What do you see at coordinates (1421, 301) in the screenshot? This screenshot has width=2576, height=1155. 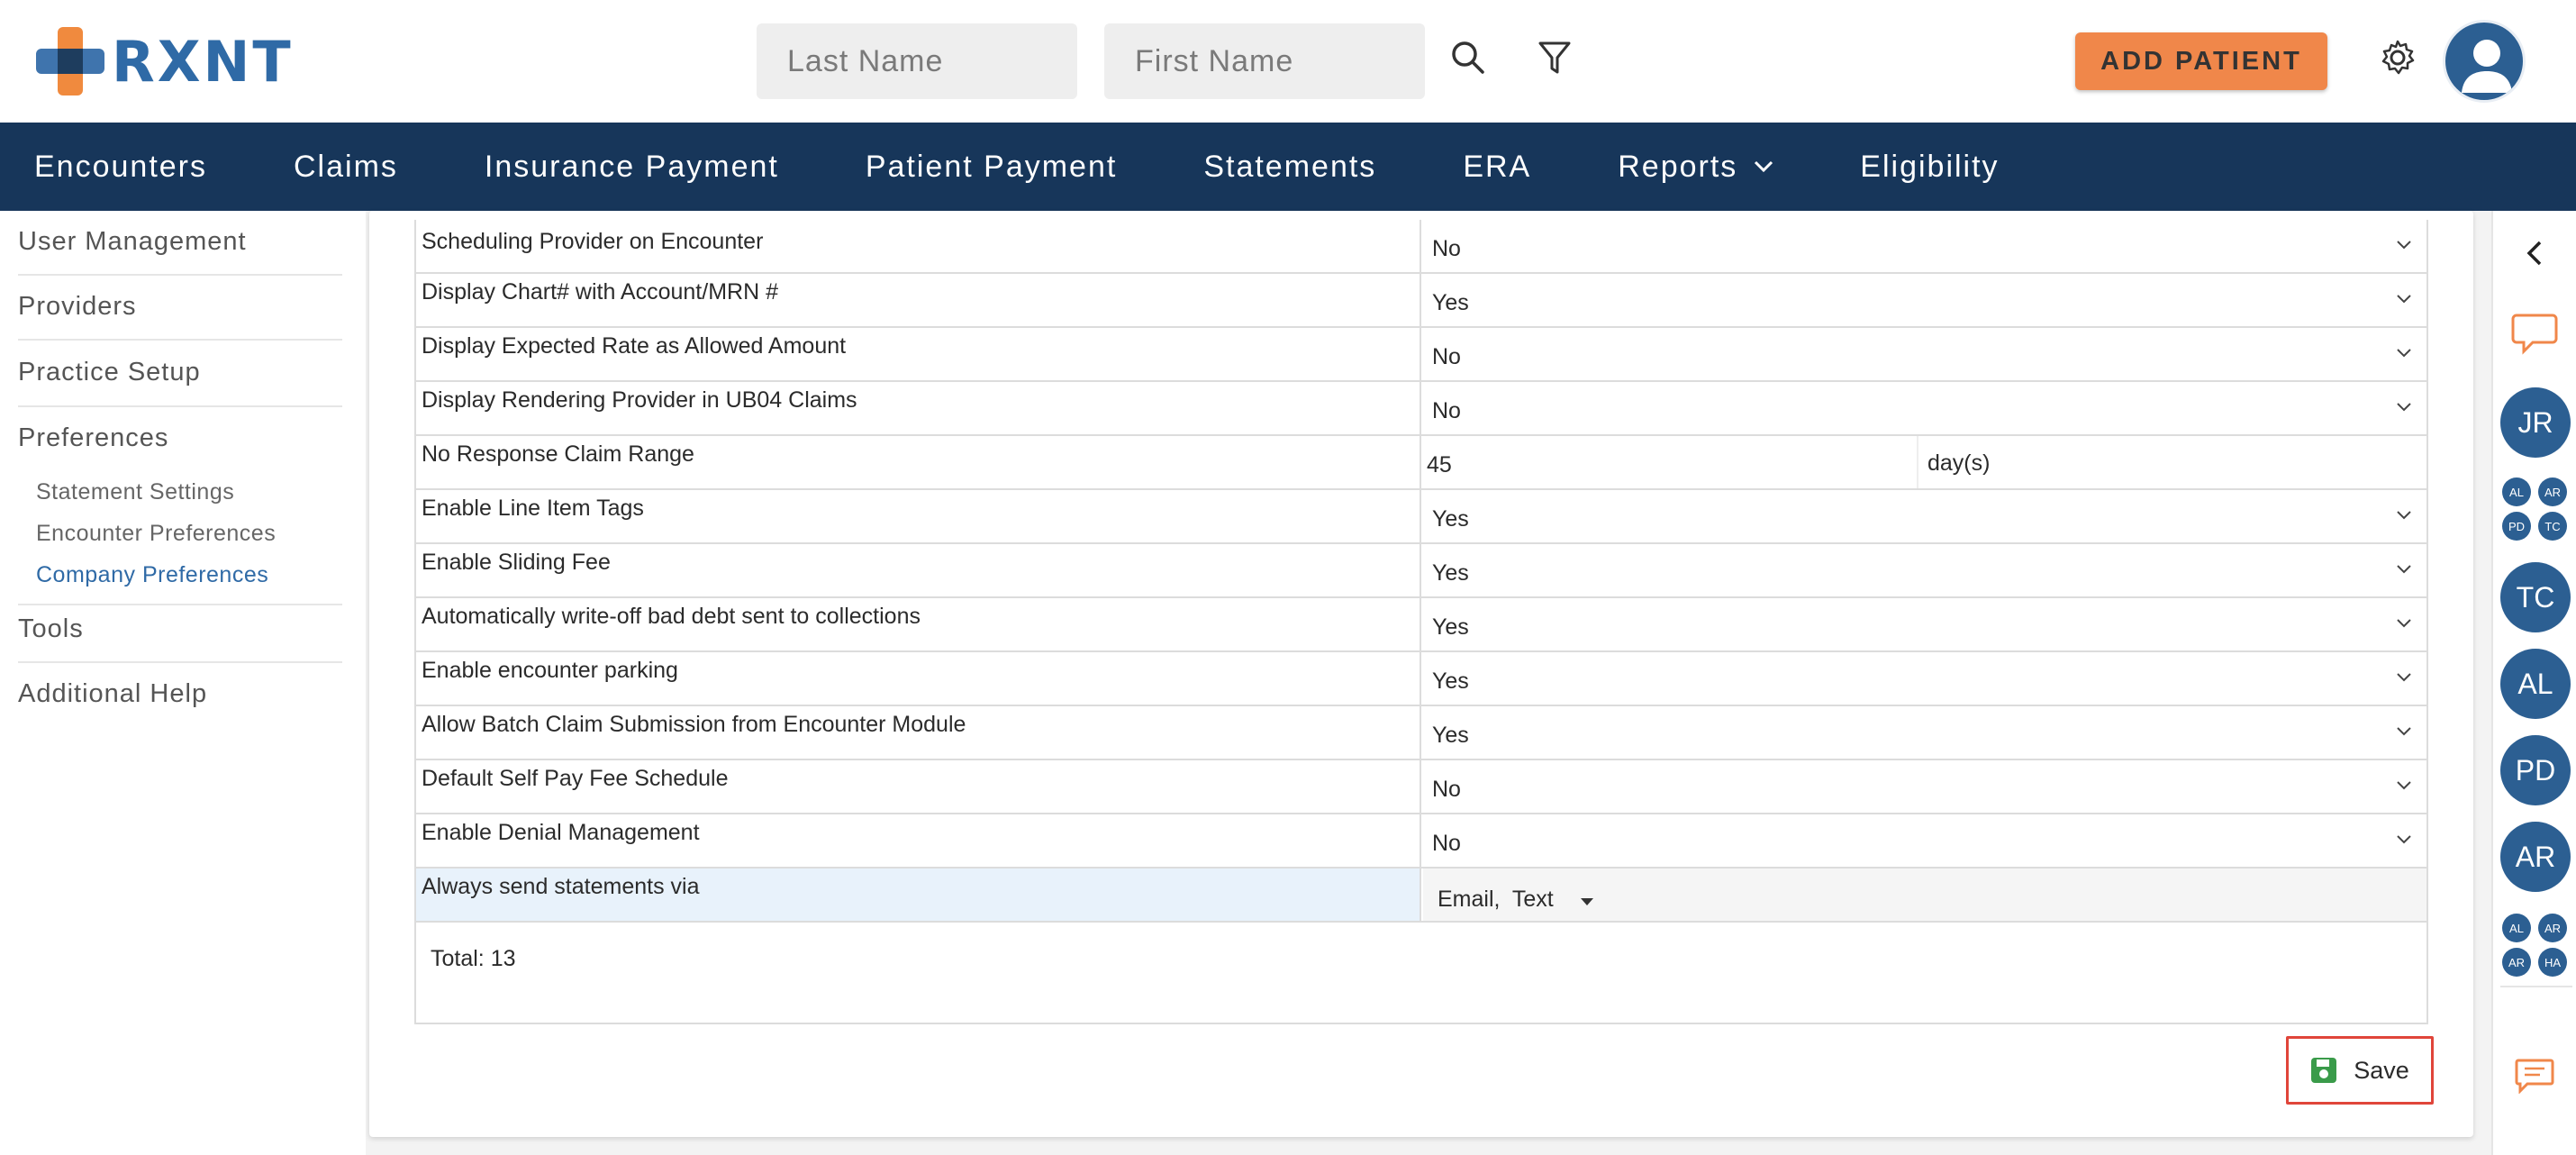 I see `table-row: Display Chart# with Account/MRN # Yes` at bounding box center [1421, 301].